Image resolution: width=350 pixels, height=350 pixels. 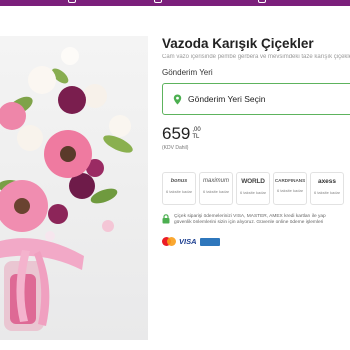 What do you see at coordinates (179, 188) in the screenshot?
I see `installment-card-bonus: bonus 6 taksite kadar` at bounding box center [179, 188].